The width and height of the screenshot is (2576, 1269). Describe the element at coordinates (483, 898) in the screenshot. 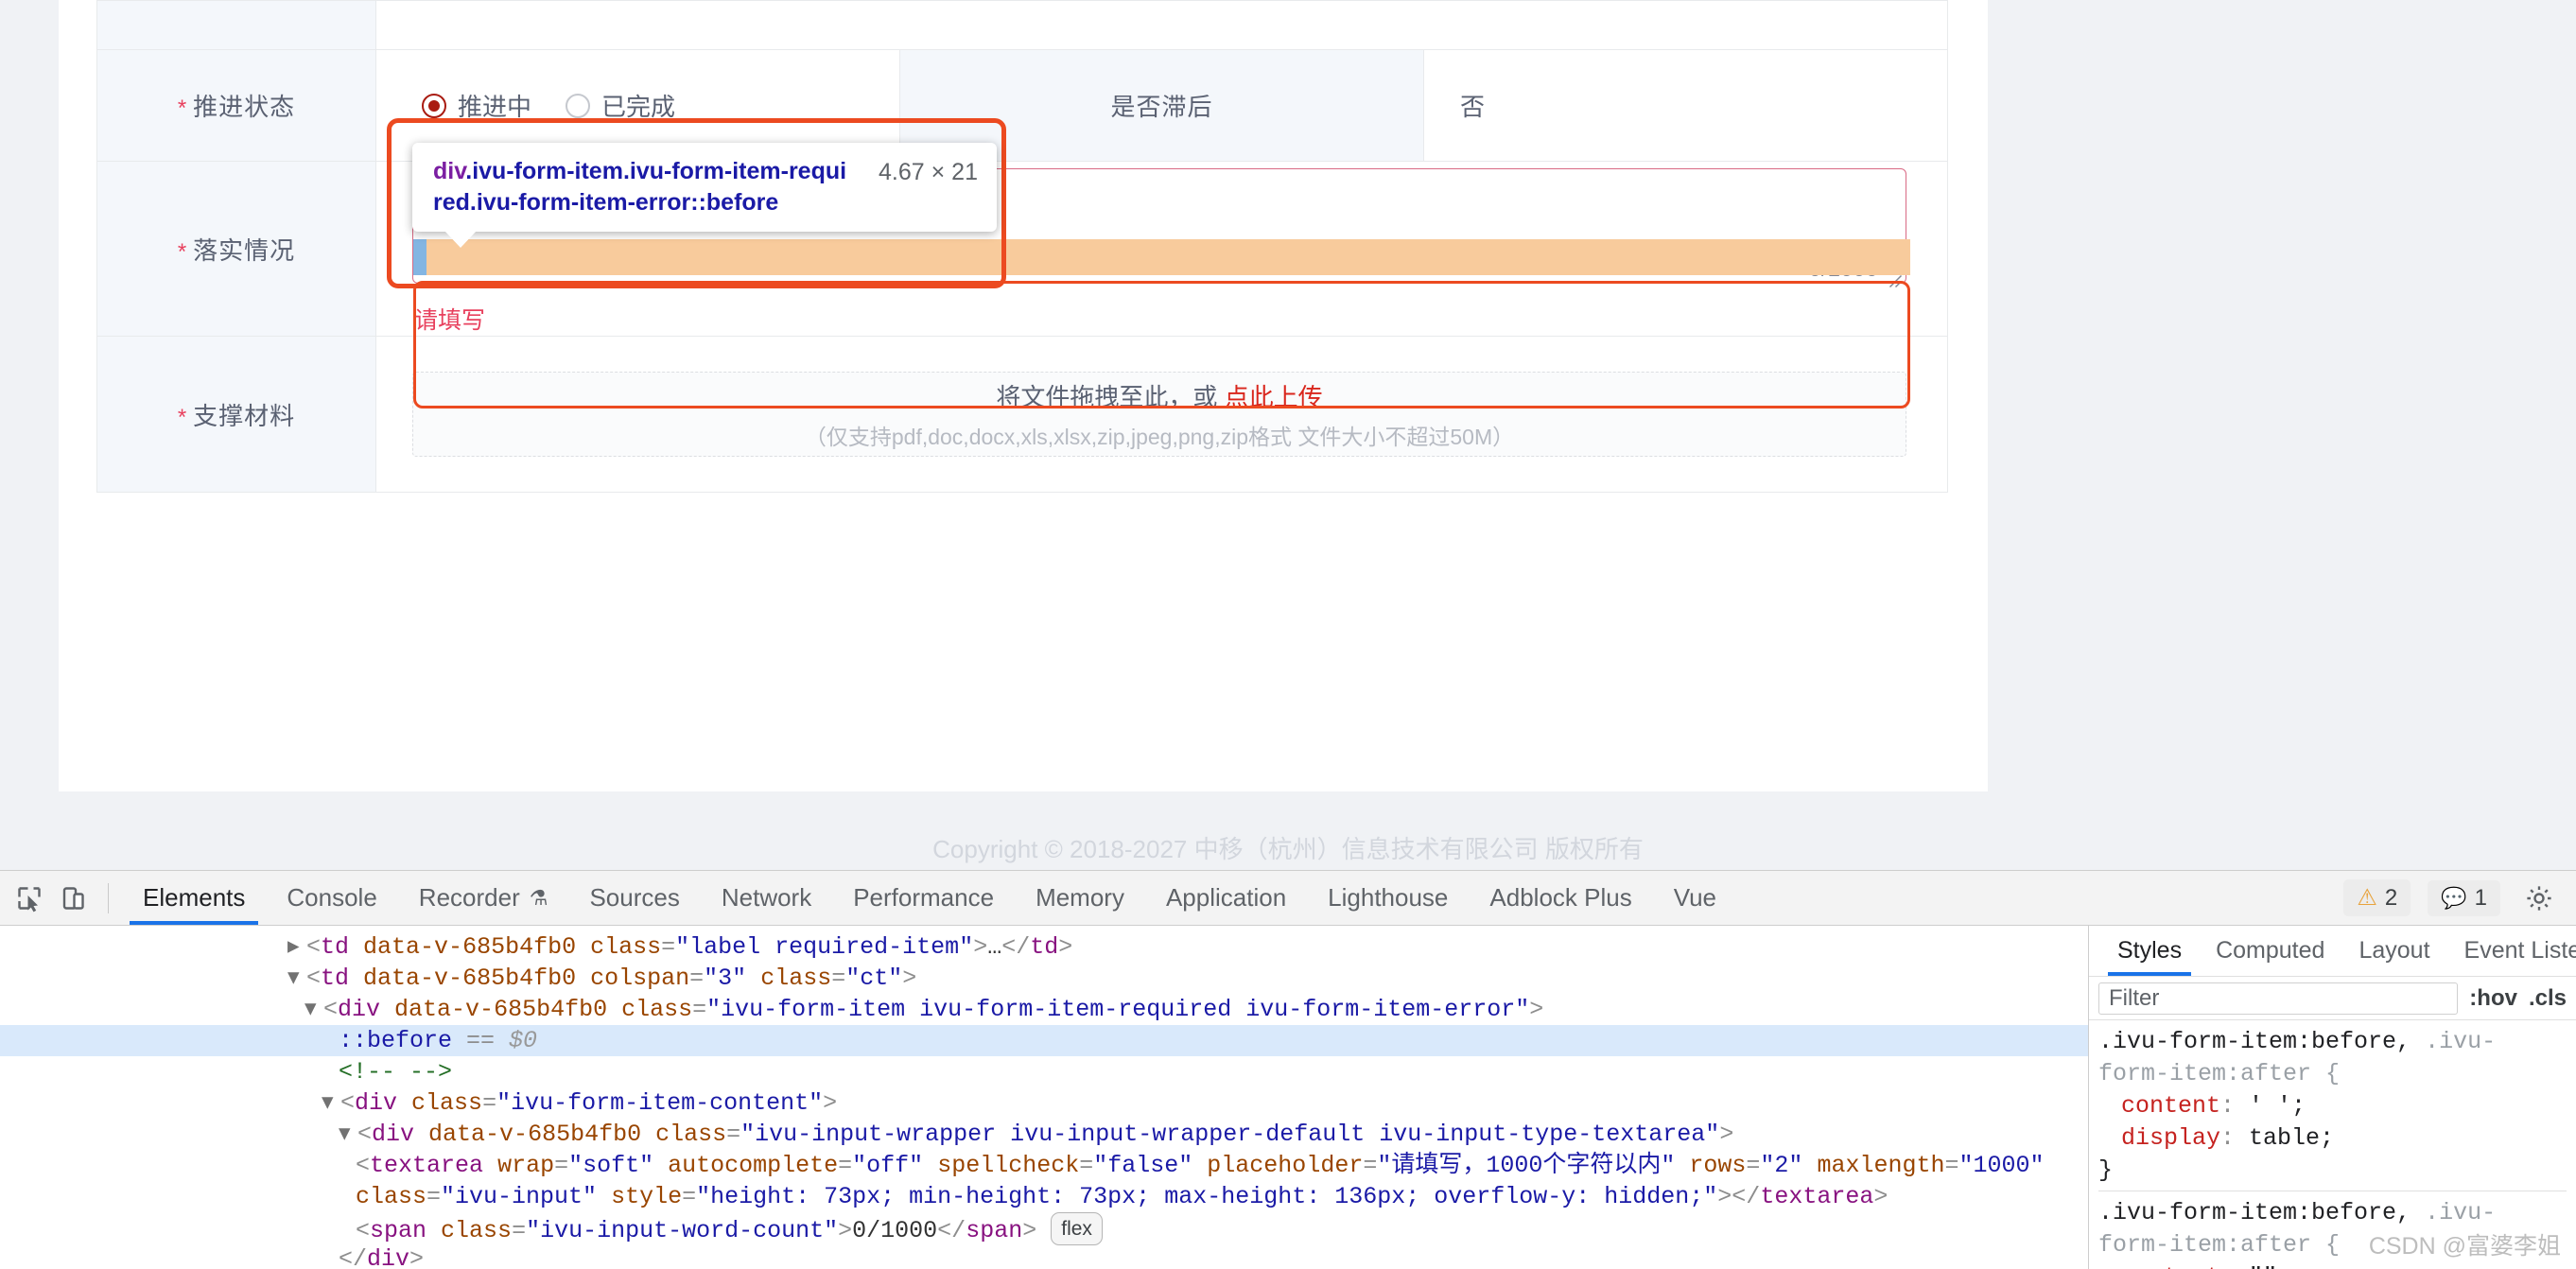

I see `tab-recorder: Recorder ⚗` at that location.